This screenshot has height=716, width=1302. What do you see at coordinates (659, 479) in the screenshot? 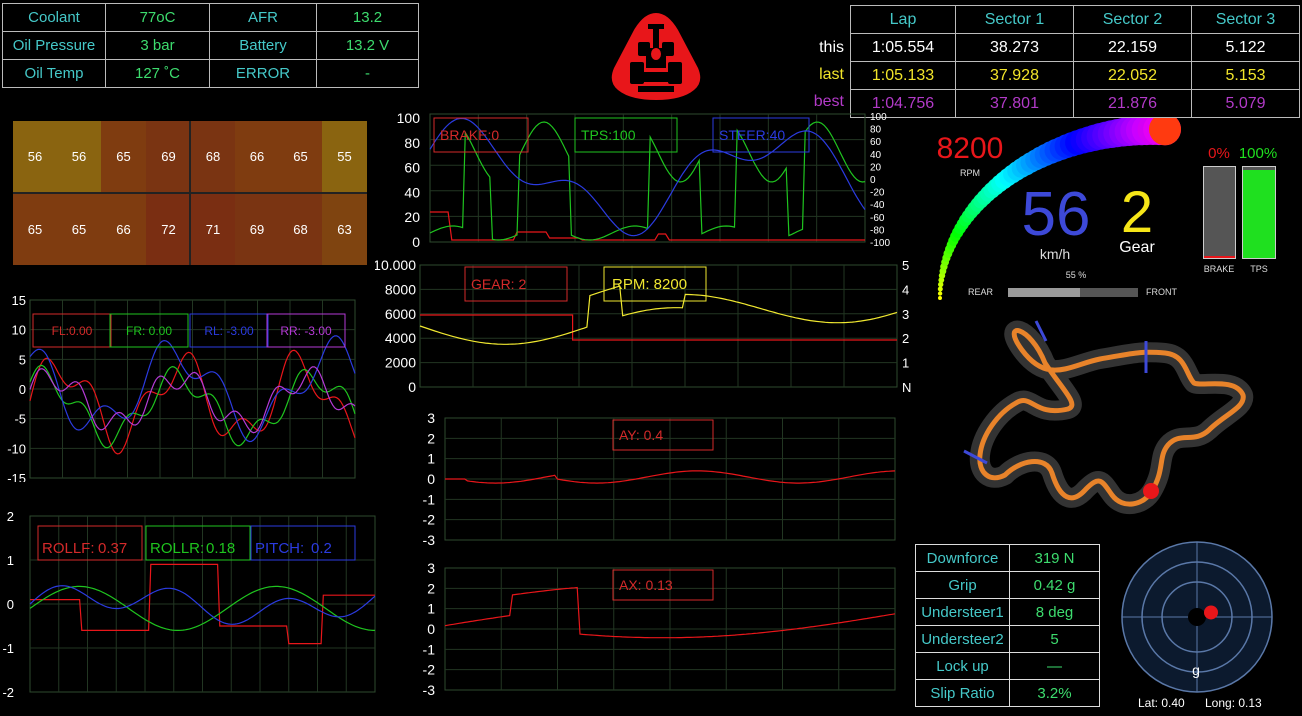
I see `lateral-accel-chart: 3 2 1 0 -1 -2 -3 AY: 0.4` at bounding box center [659, 479].